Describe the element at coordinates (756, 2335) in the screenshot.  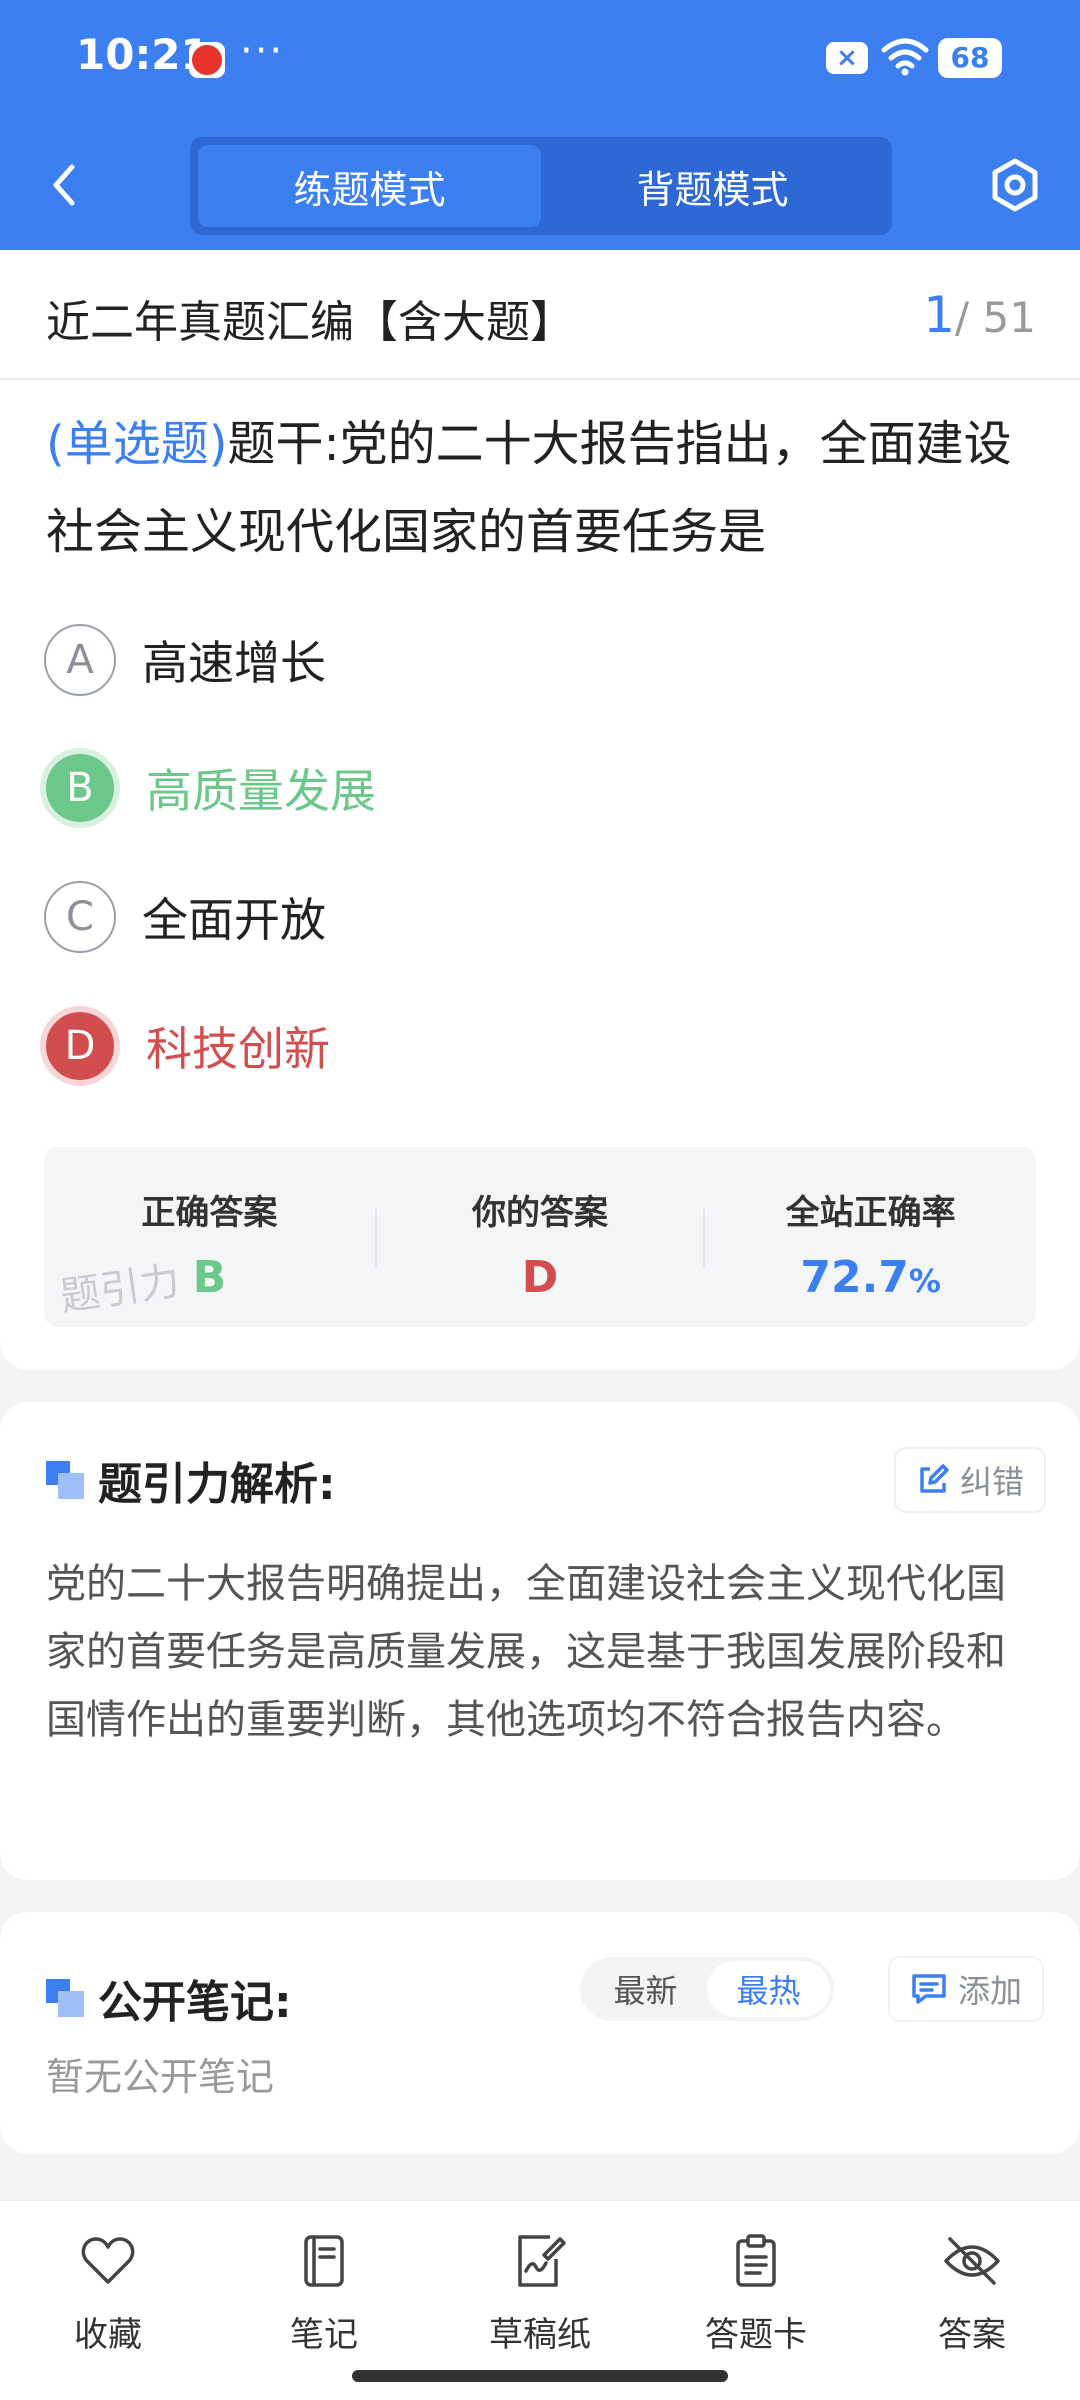
I see `nav-answer-sheet-label: 答题卡` at that location.